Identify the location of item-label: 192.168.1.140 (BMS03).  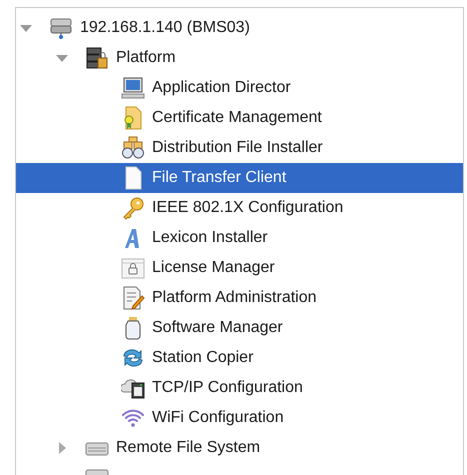
(165, 28).